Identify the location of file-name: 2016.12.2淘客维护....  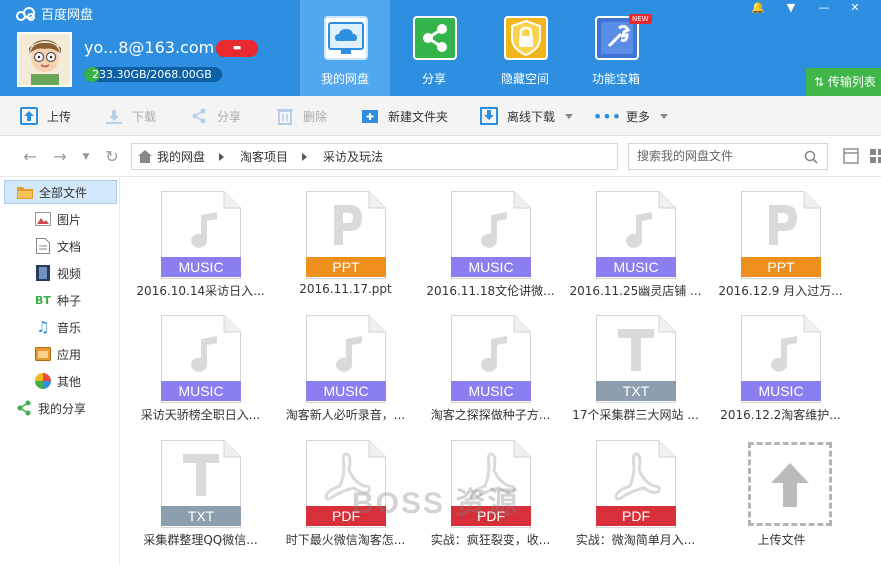
(780, 415).